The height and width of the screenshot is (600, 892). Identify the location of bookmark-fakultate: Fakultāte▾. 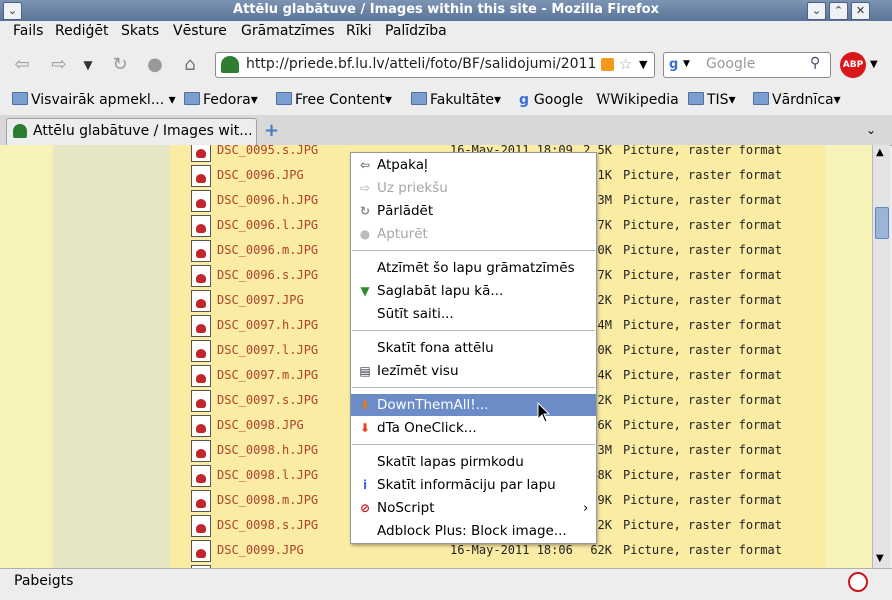
(456, 100).